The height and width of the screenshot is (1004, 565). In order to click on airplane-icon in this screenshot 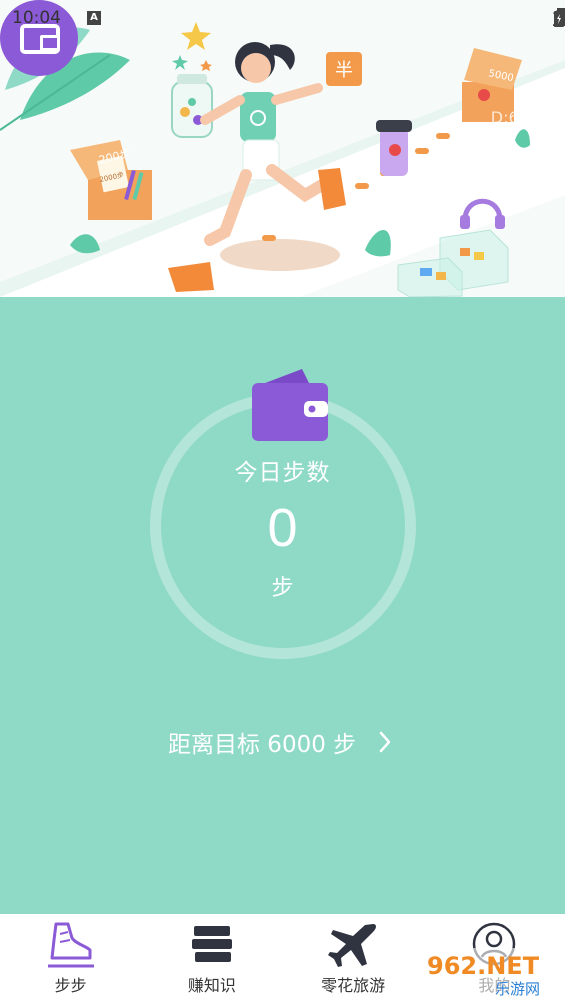, I will do `click(352, 945)`.